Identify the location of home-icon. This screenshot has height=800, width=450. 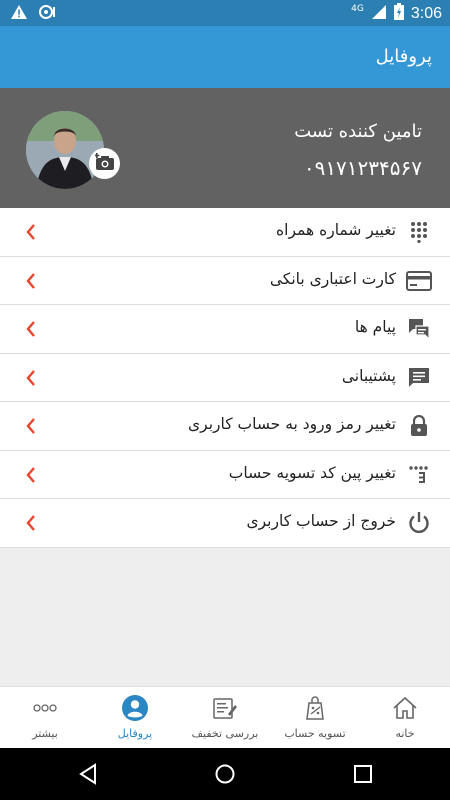
(405, 708).